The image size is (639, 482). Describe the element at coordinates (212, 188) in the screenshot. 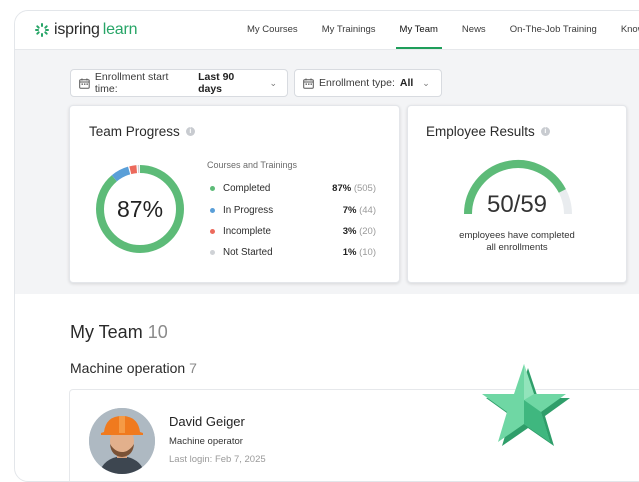

I see `completed-dot-icon` at that location.